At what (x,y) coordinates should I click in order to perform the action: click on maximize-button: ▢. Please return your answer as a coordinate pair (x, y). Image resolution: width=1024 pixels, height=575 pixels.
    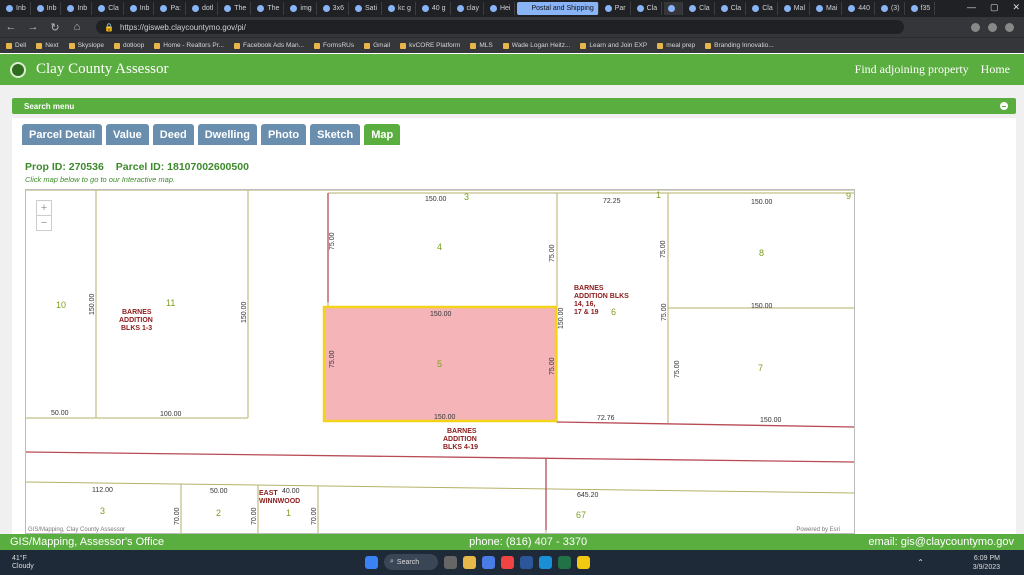
    Looking at the image, I should click on (994, 7).